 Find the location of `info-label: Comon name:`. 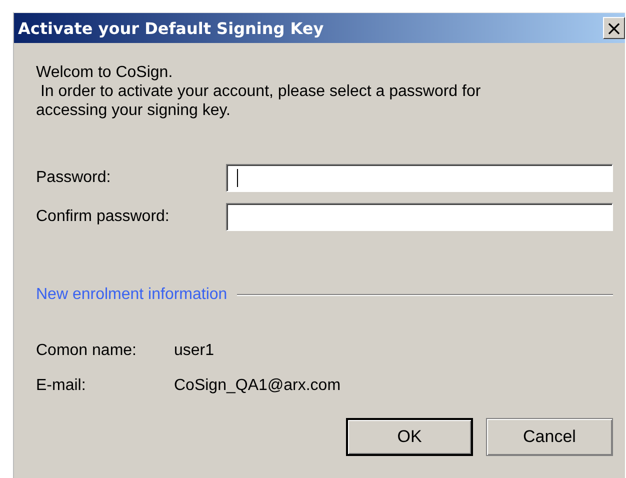

info-label: Comon name: is located at coordinates (87, 351).